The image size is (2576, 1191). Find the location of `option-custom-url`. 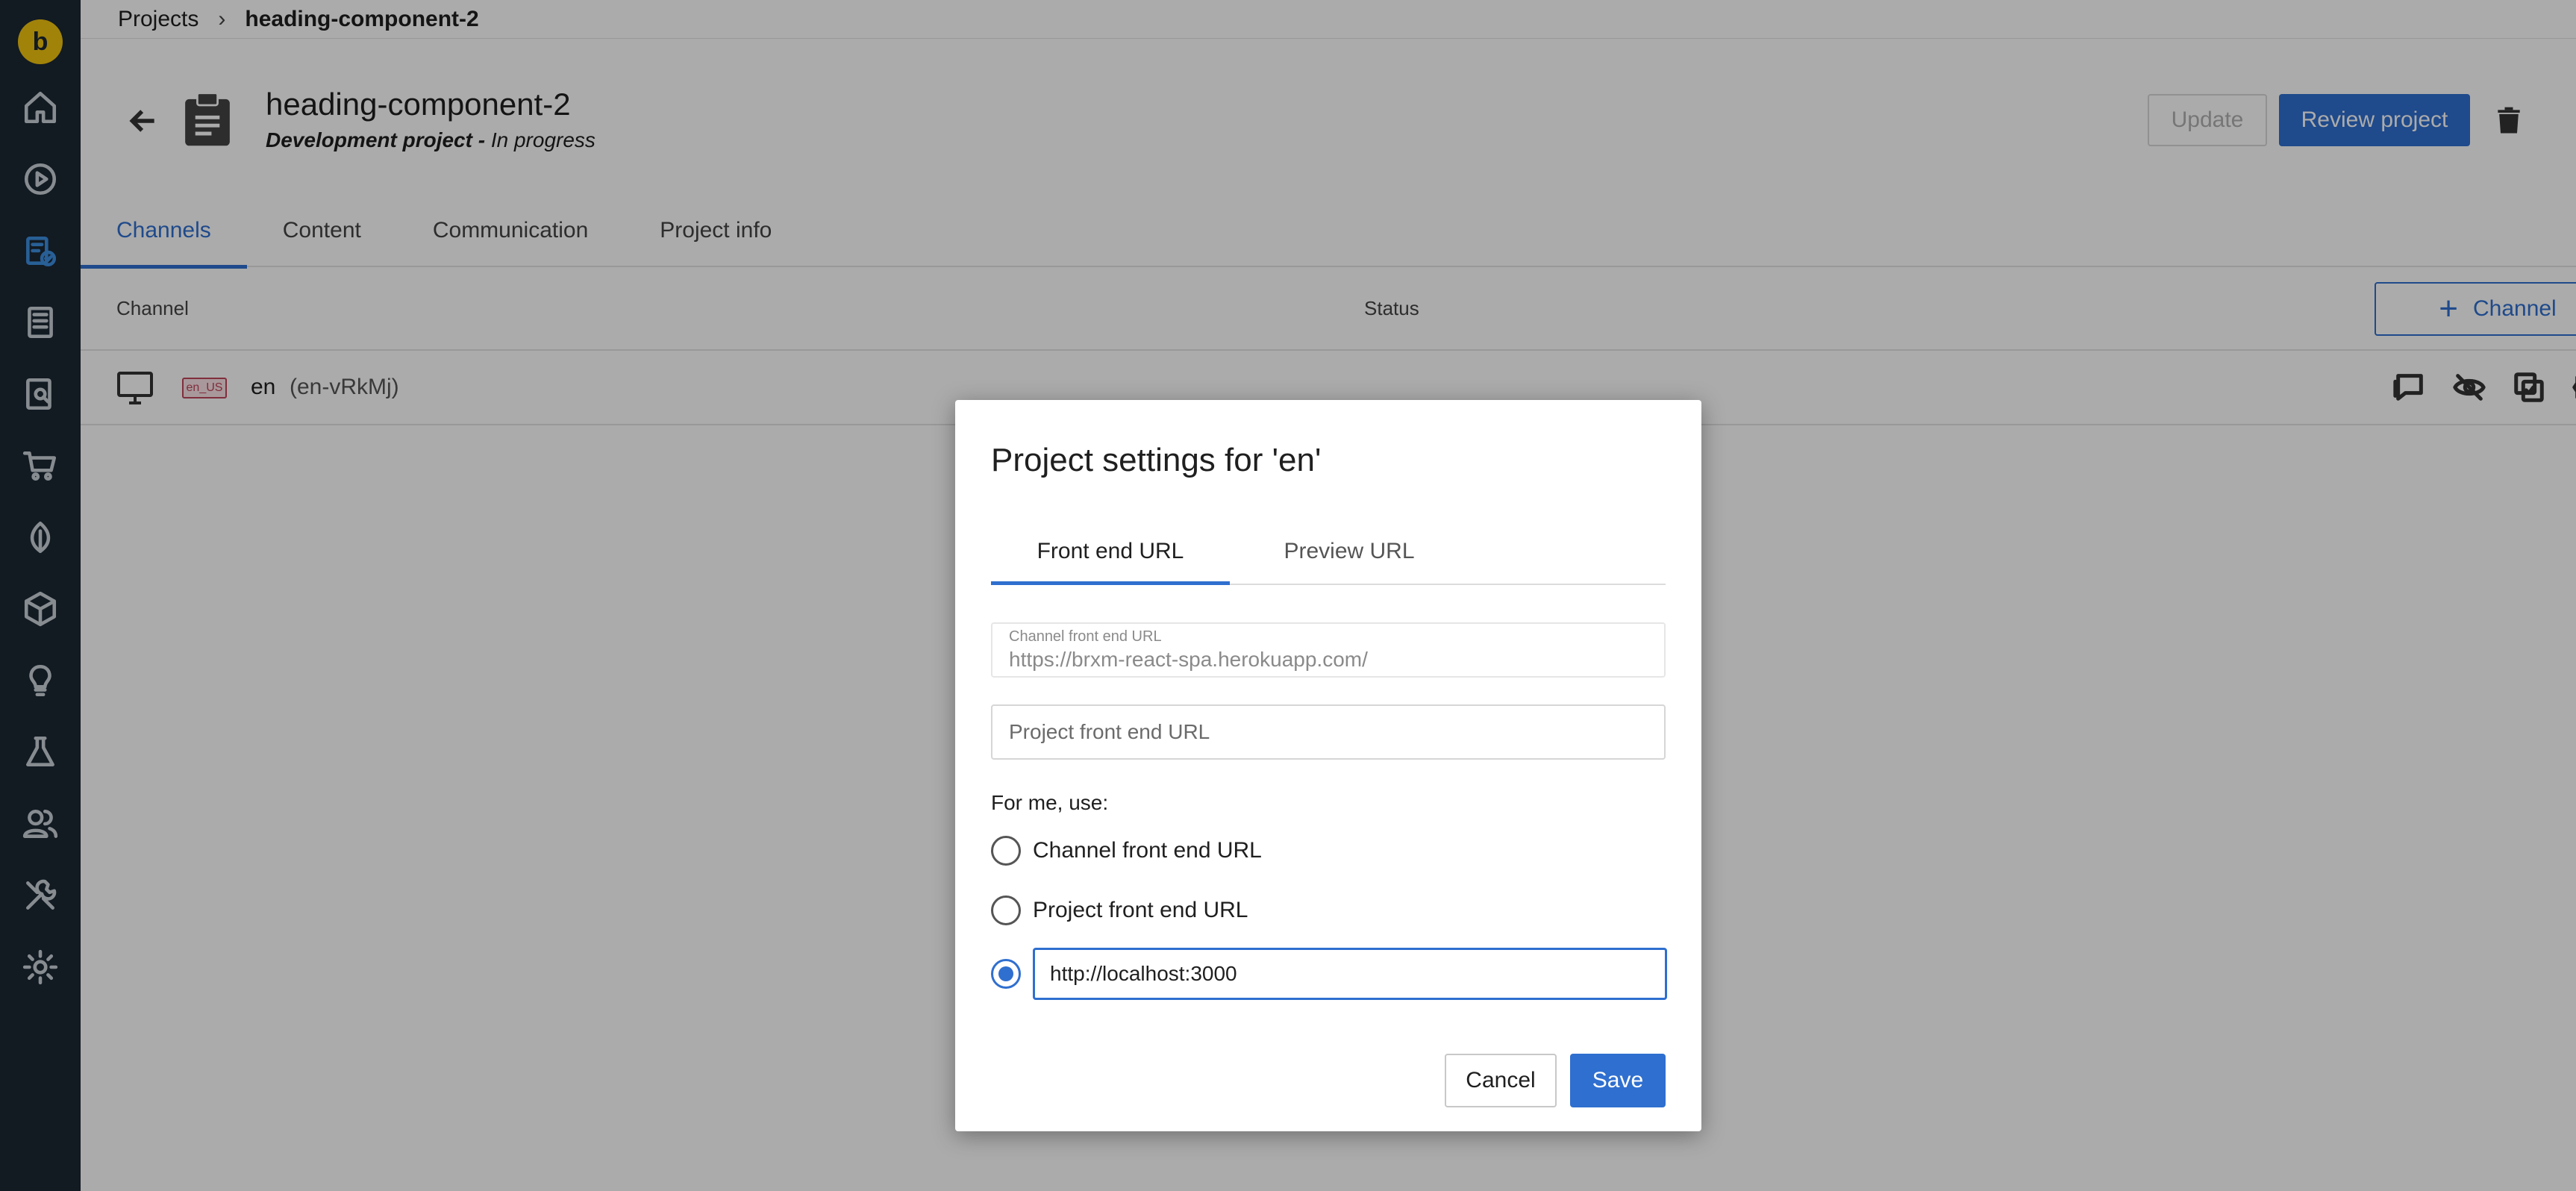

option-custom-url is located at coordinates (1329, 974).